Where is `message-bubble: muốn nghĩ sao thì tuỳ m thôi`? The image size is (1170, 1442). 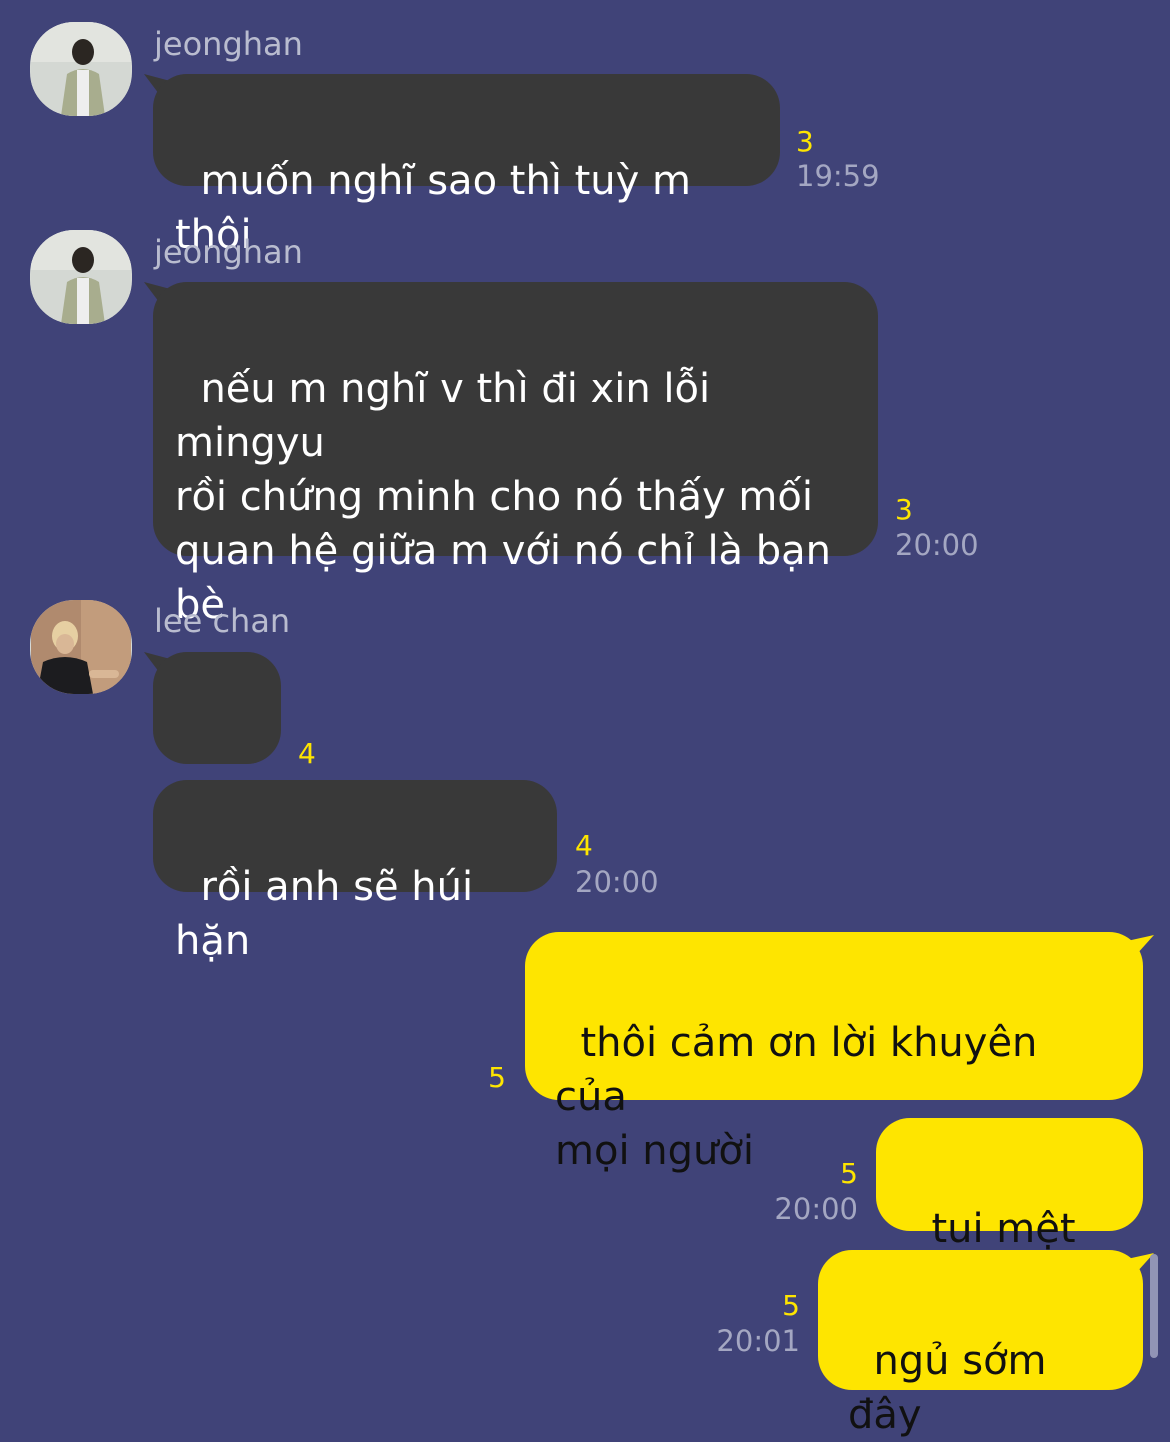 message-bubble: muốn nghĩ sao thì tuỳ m thôi is located at coordinates (466, 166).